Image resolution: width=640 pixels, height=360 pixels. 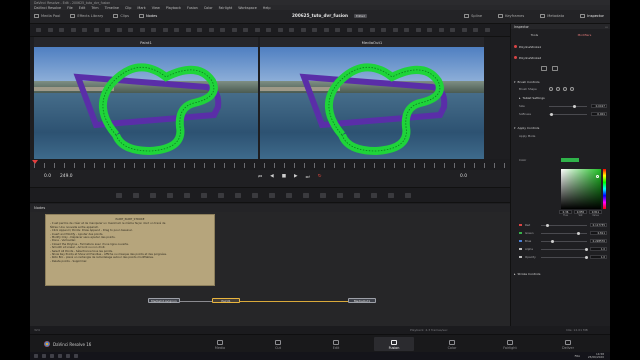 What do you see at coordinates (226, 300) in the screenshot?
I see `node-paint: Paint1` at bounding box center [226, 300].